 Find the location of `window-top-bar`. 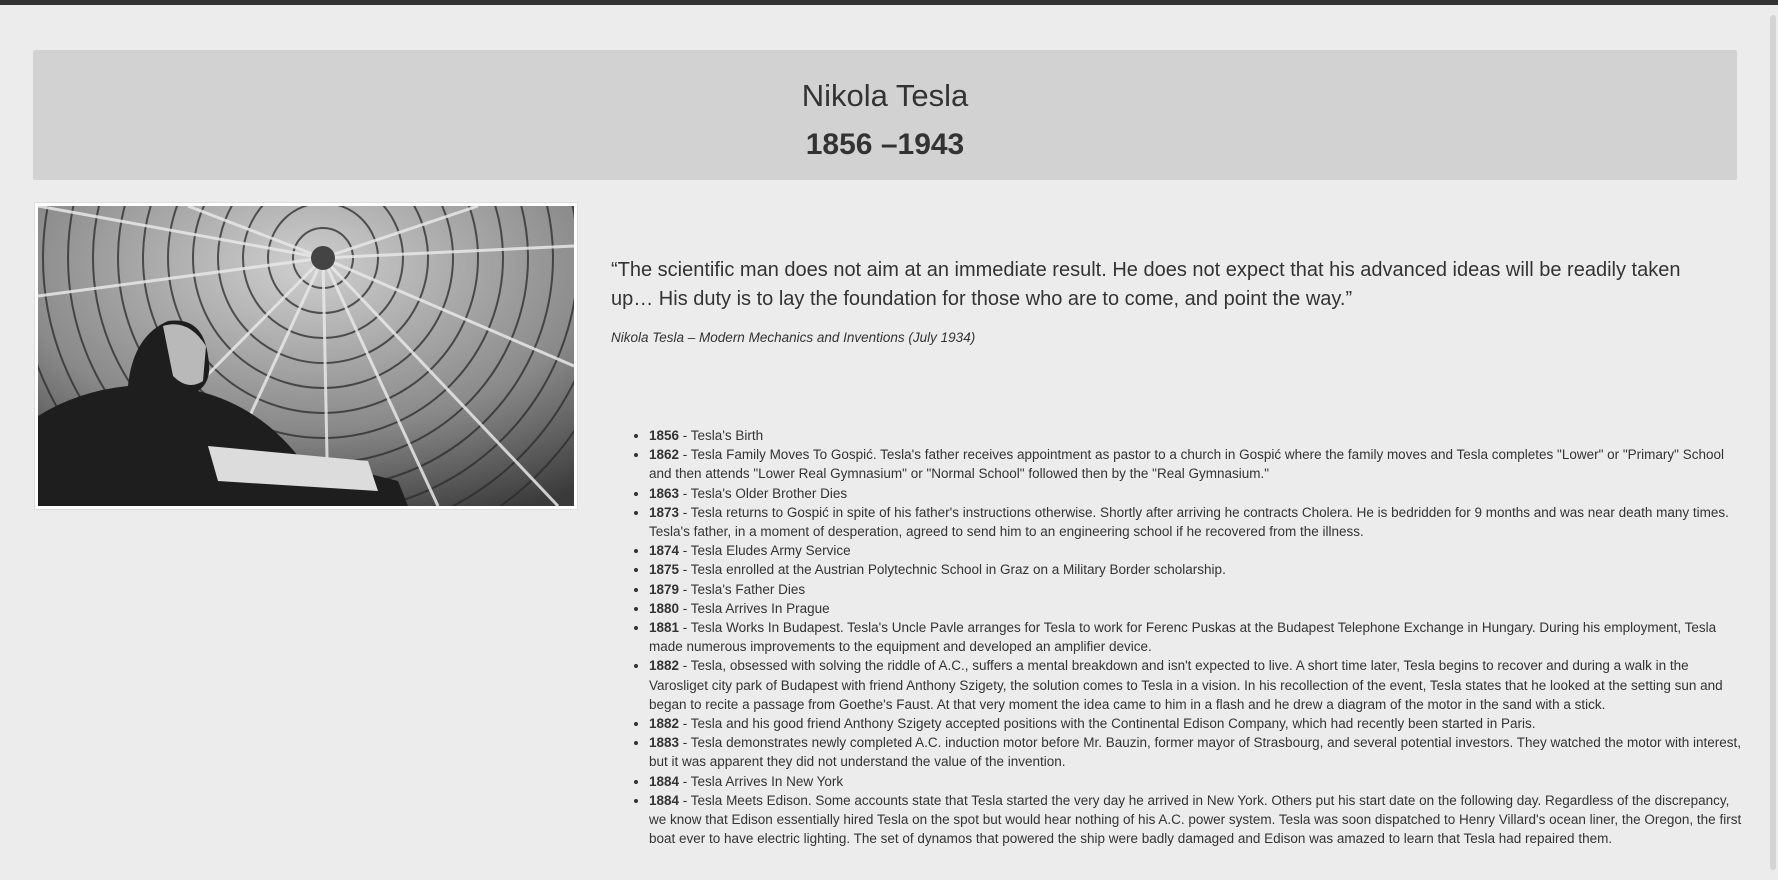

window-top-bar is located at coordinates (889, 2).